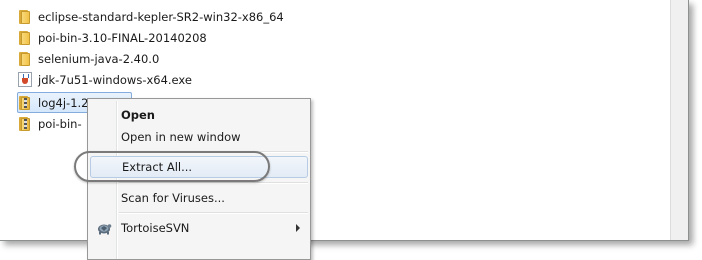  I want to click on submenu-arrow-icon, so click(298, 228).